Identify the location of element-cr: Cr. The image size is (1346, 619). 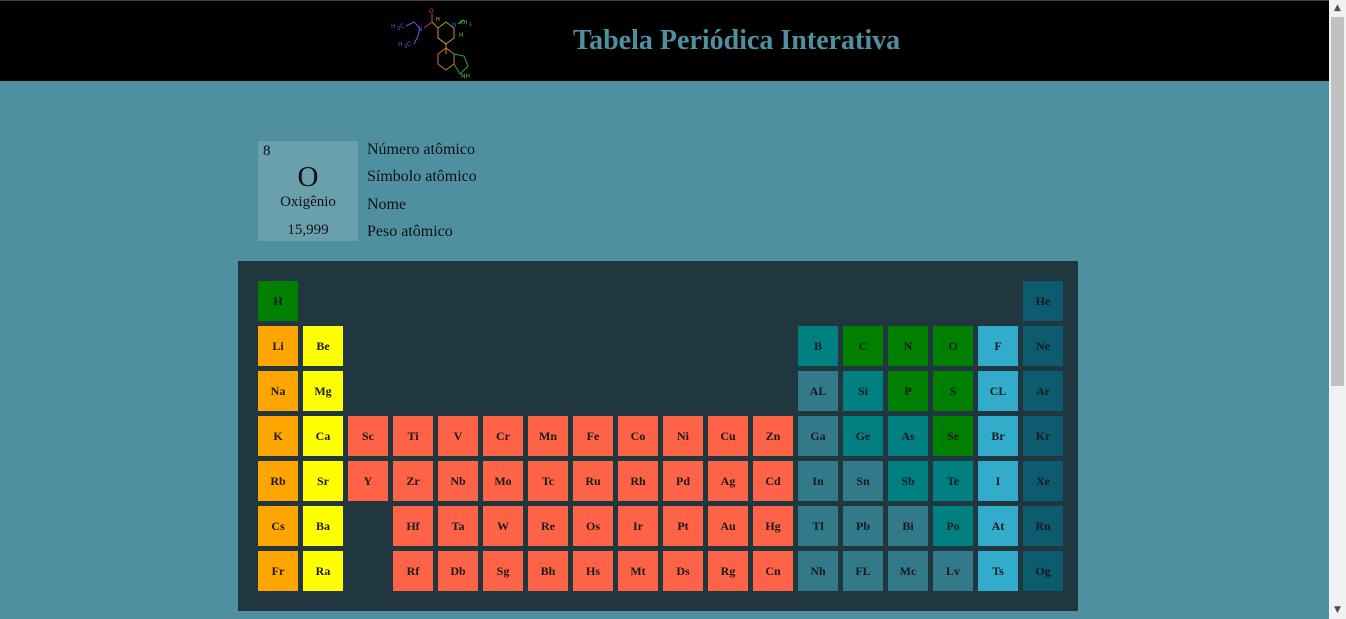
(503, 436).